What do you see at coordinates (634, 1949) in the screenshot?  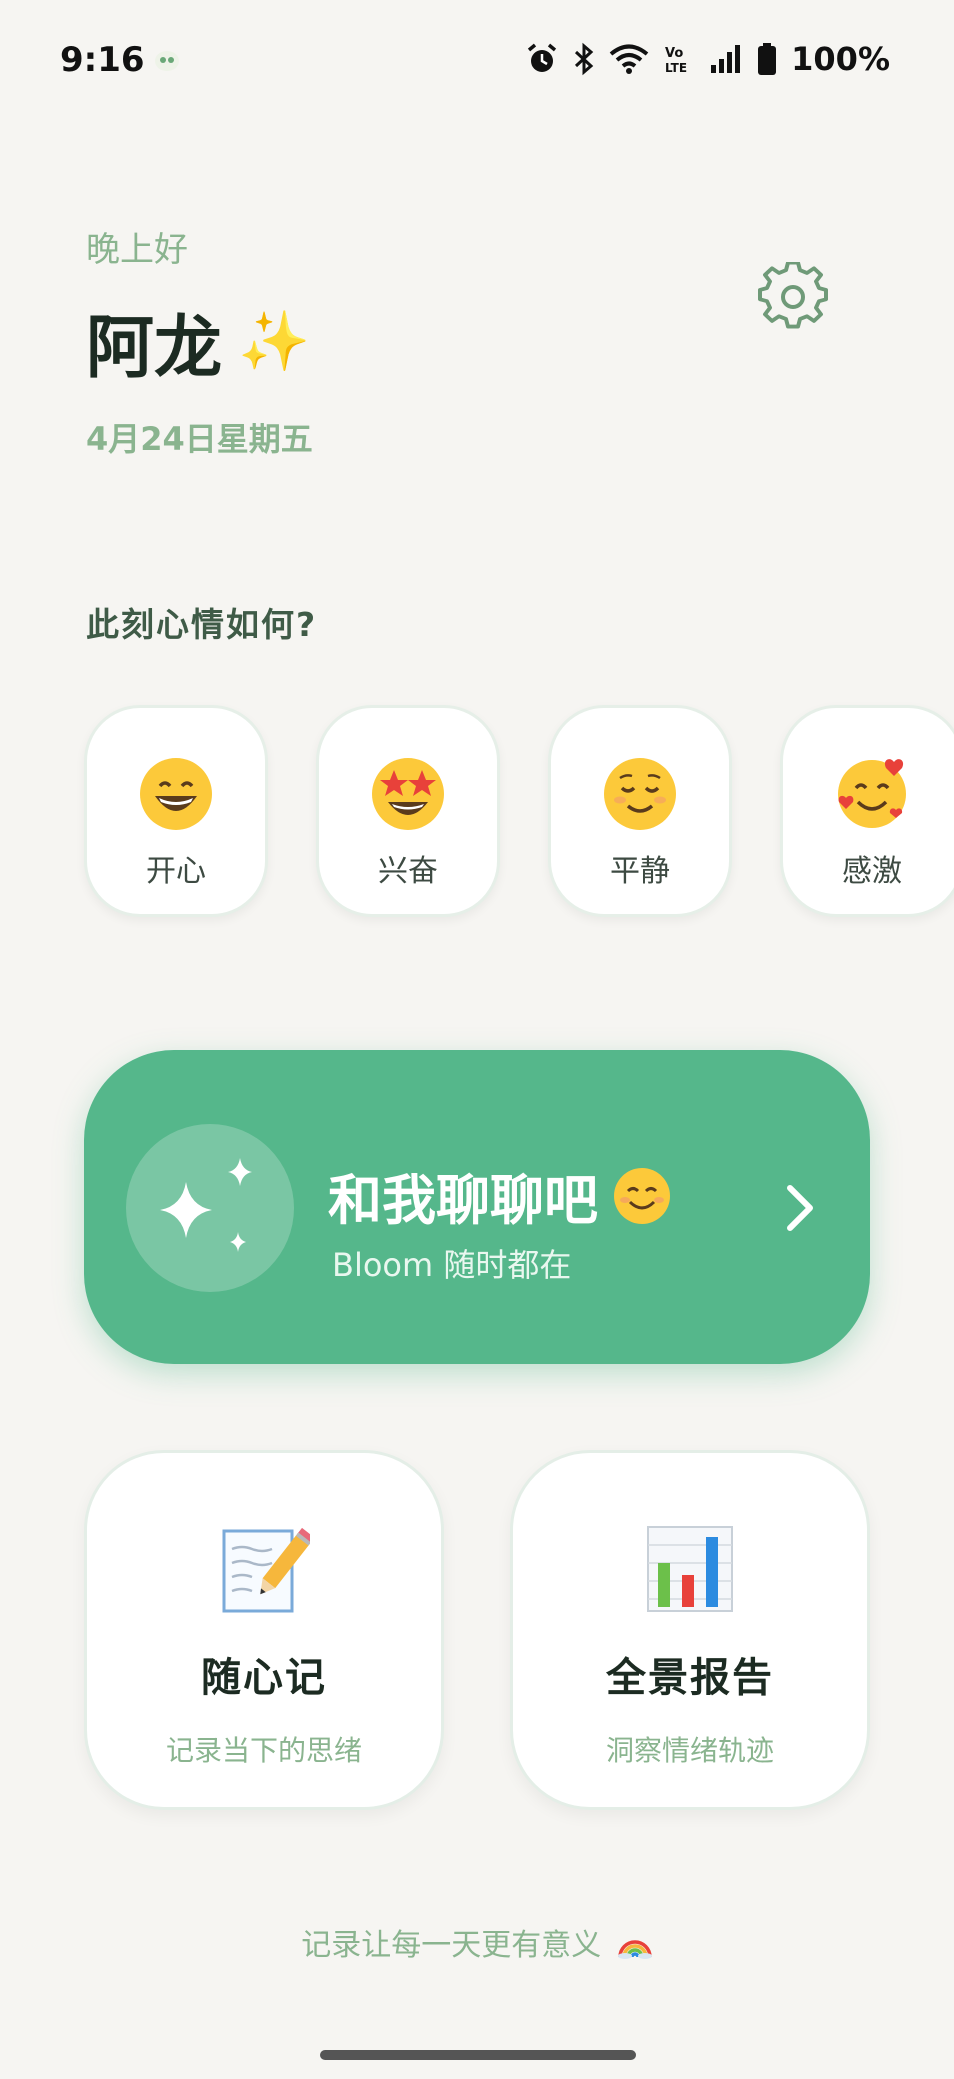 I see `rainbow-icon` at bounding box center [634, 1949].